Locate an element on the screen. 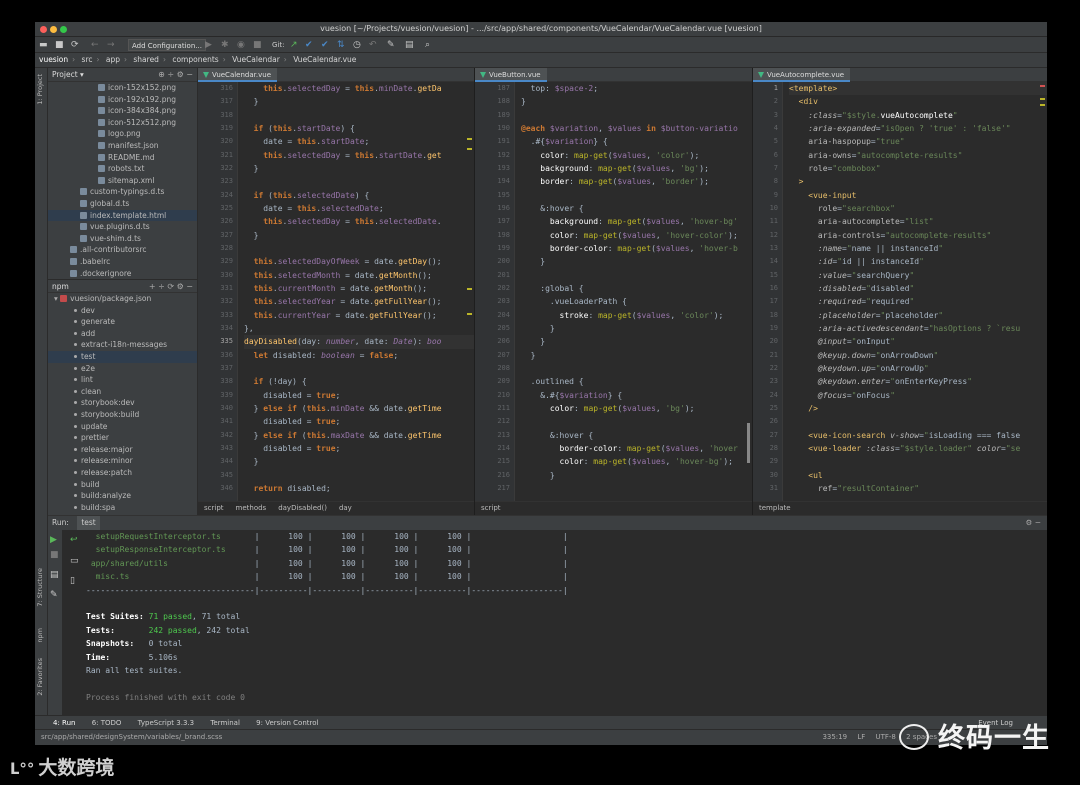  code-line: :placeholder="placeholder" is located at coordinates (918, 315).